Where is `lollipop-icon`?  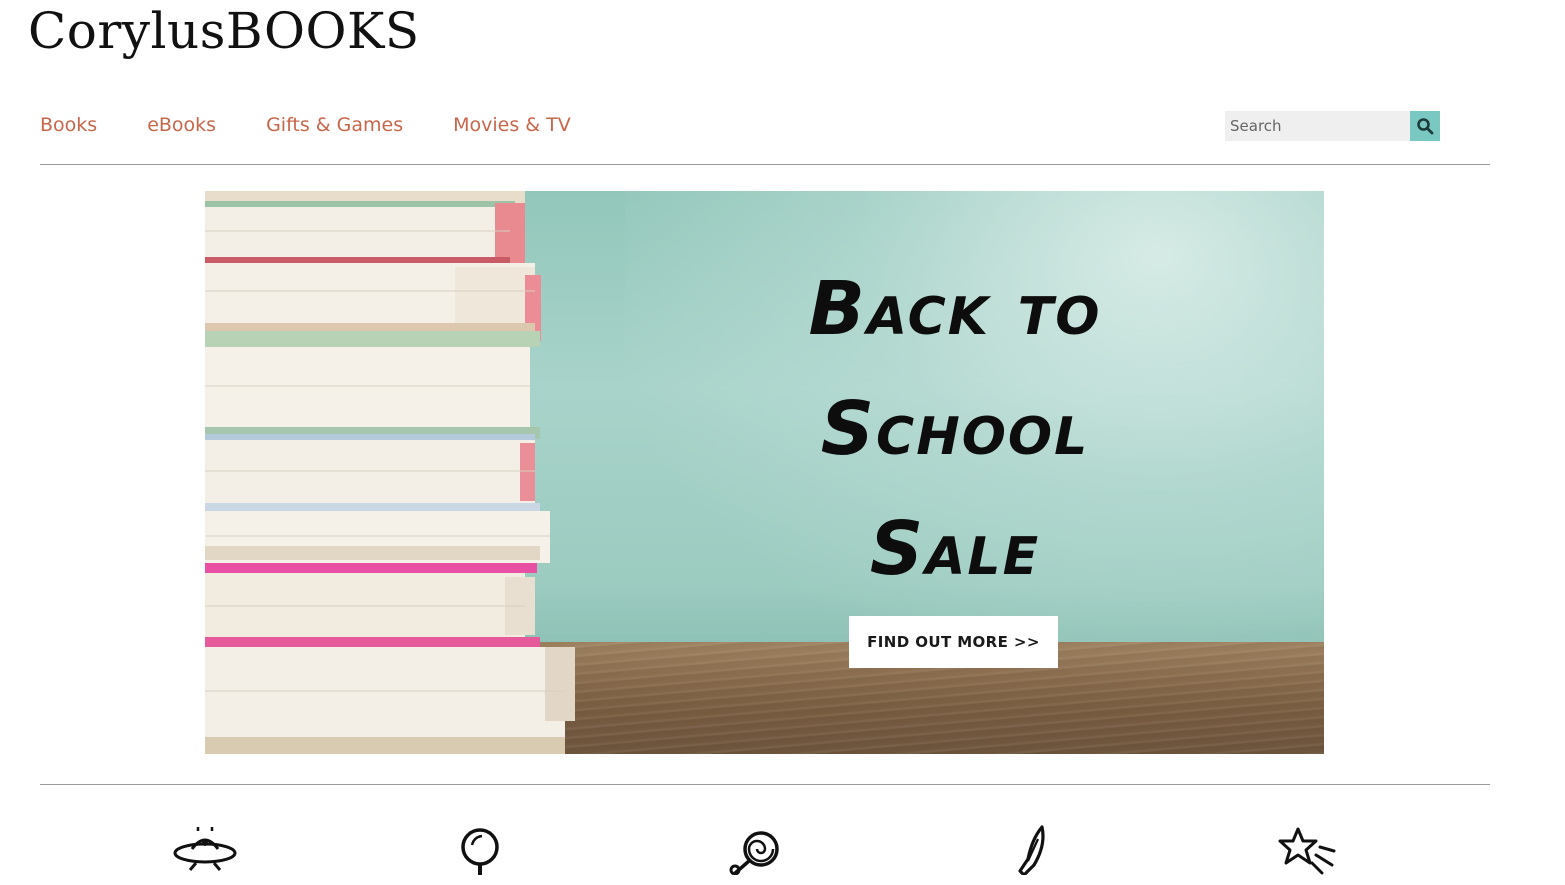 lollipop-icon is located at coordinates (753, 850).